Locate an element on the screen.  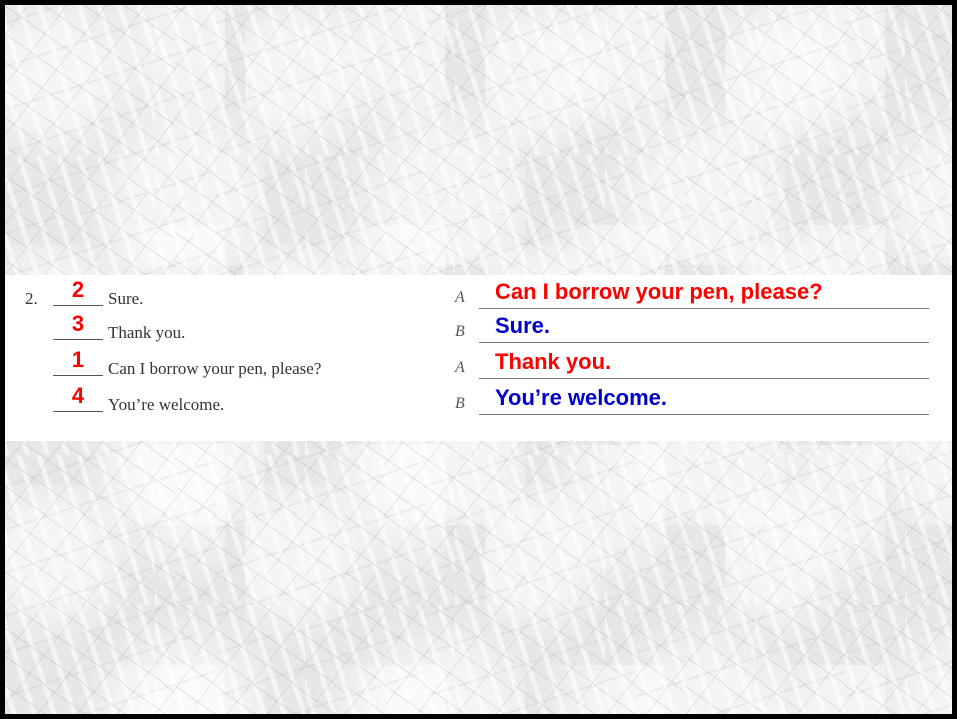
answer-line: Can I borrow your pen, please? is located at coordinates (704, 294).